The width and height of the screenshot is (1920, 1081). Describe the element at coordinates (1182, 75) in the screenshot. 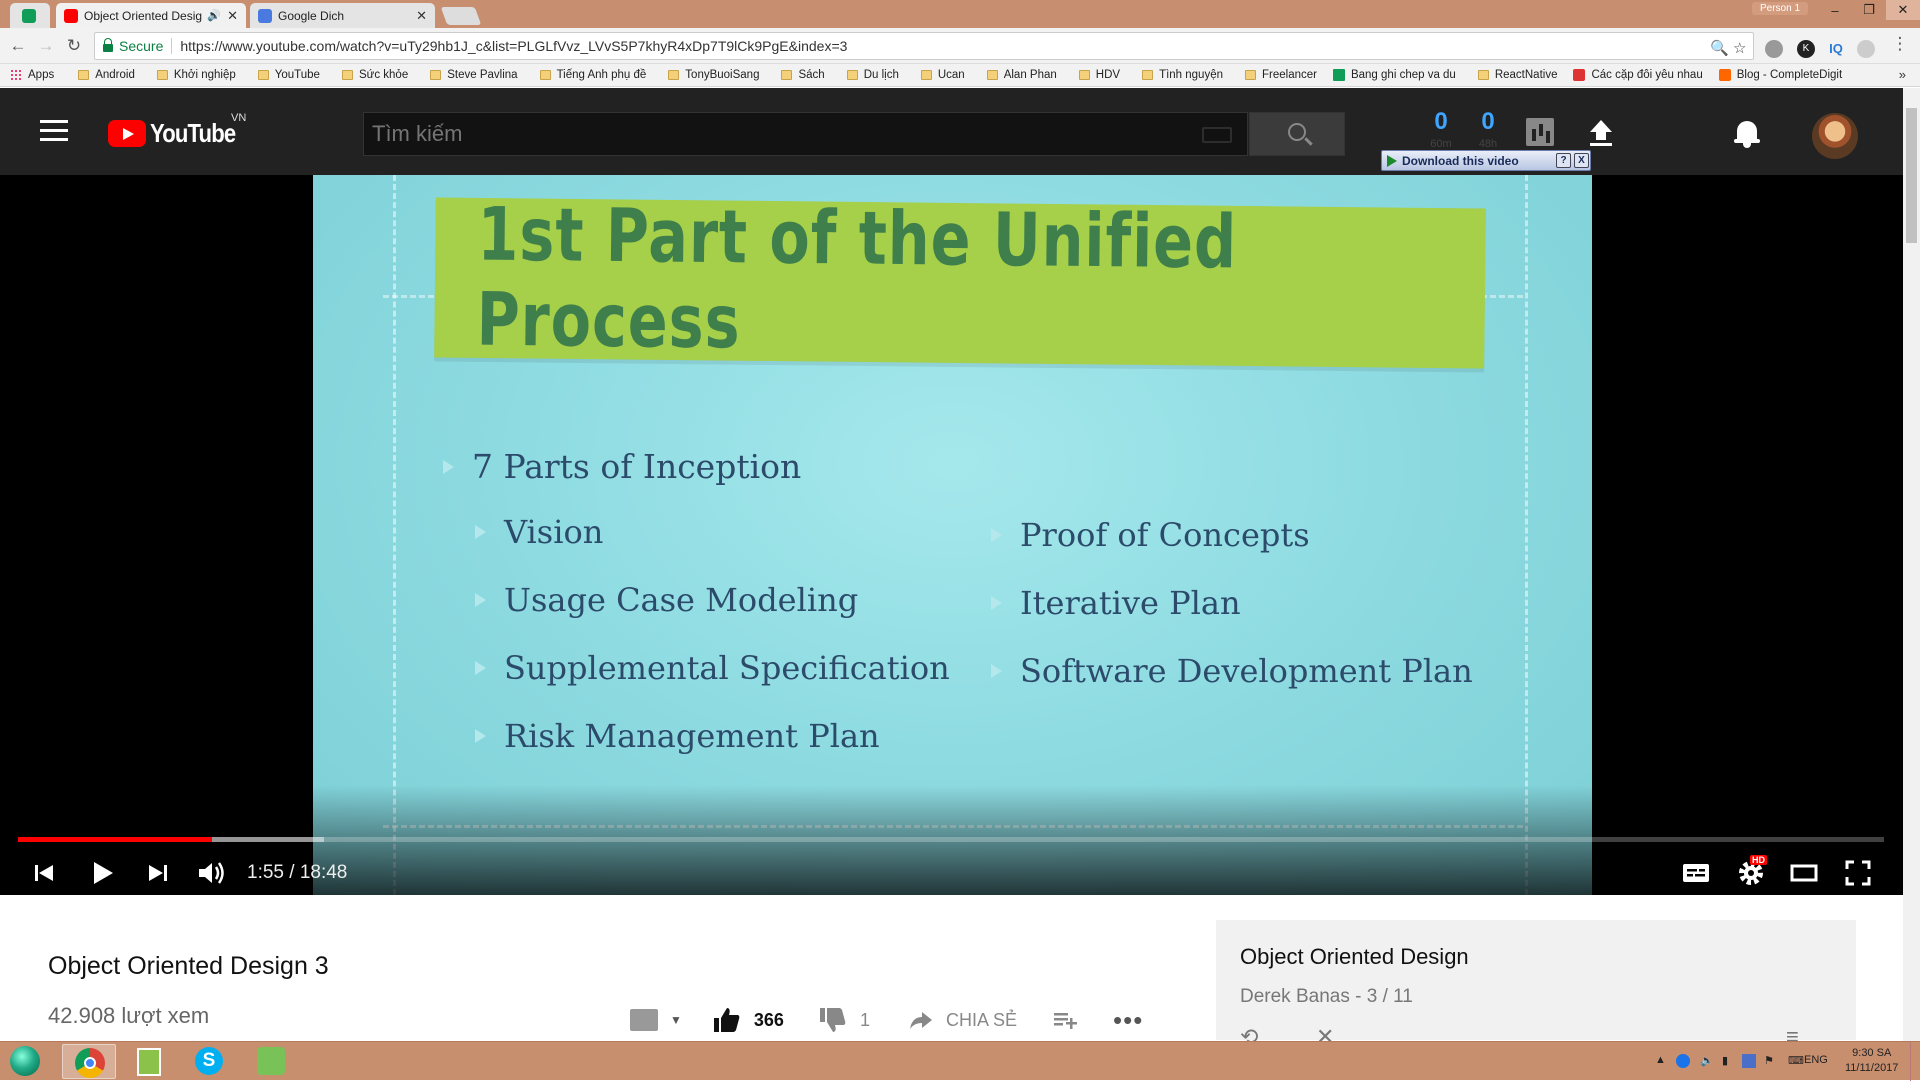

I see `bookmark-item: Tình nguyện` at that location.